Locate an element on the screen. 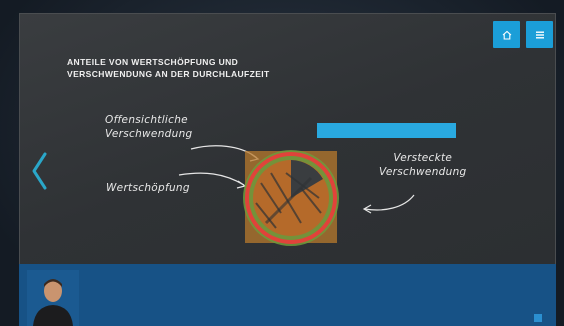  trainer-photo is located at coordinates (53, 298).